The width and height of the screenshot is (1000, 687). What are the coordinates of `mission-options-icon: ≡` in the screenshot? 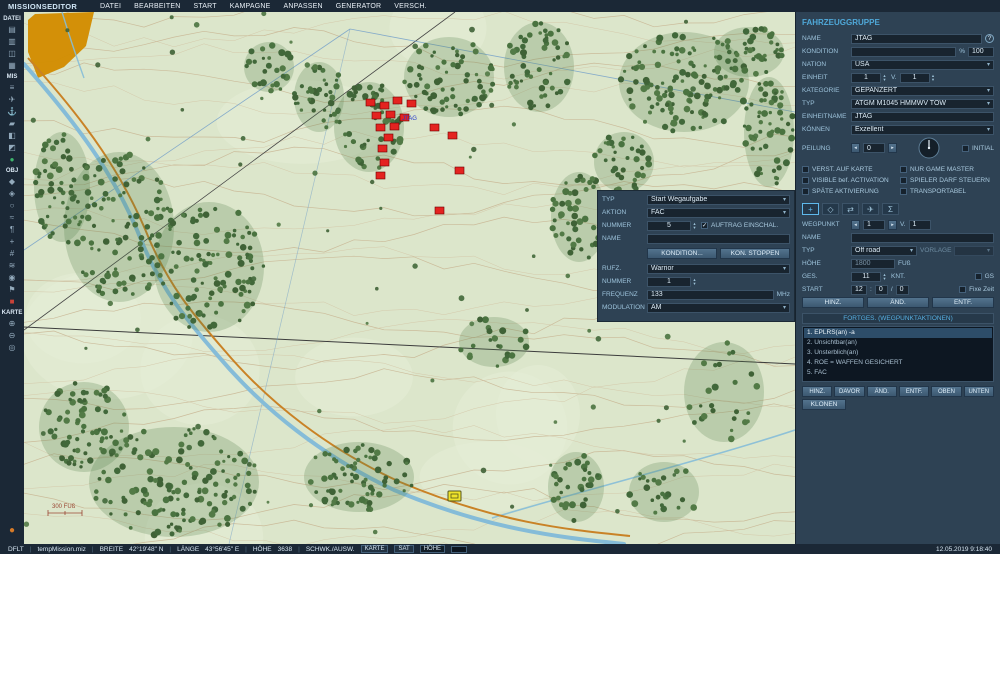 It's located at (12, 87).